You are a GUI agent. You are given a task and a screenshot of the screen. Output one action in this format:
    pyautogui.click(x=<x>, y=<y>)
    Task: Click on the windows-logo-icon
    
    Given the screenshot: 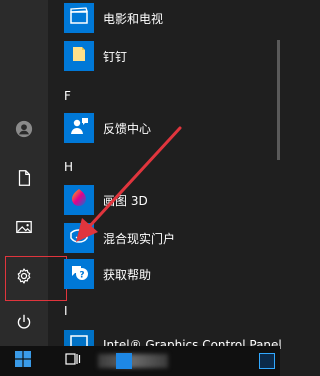 What is the action you would take?
    pyautogui.click(x=23, y=361)
    